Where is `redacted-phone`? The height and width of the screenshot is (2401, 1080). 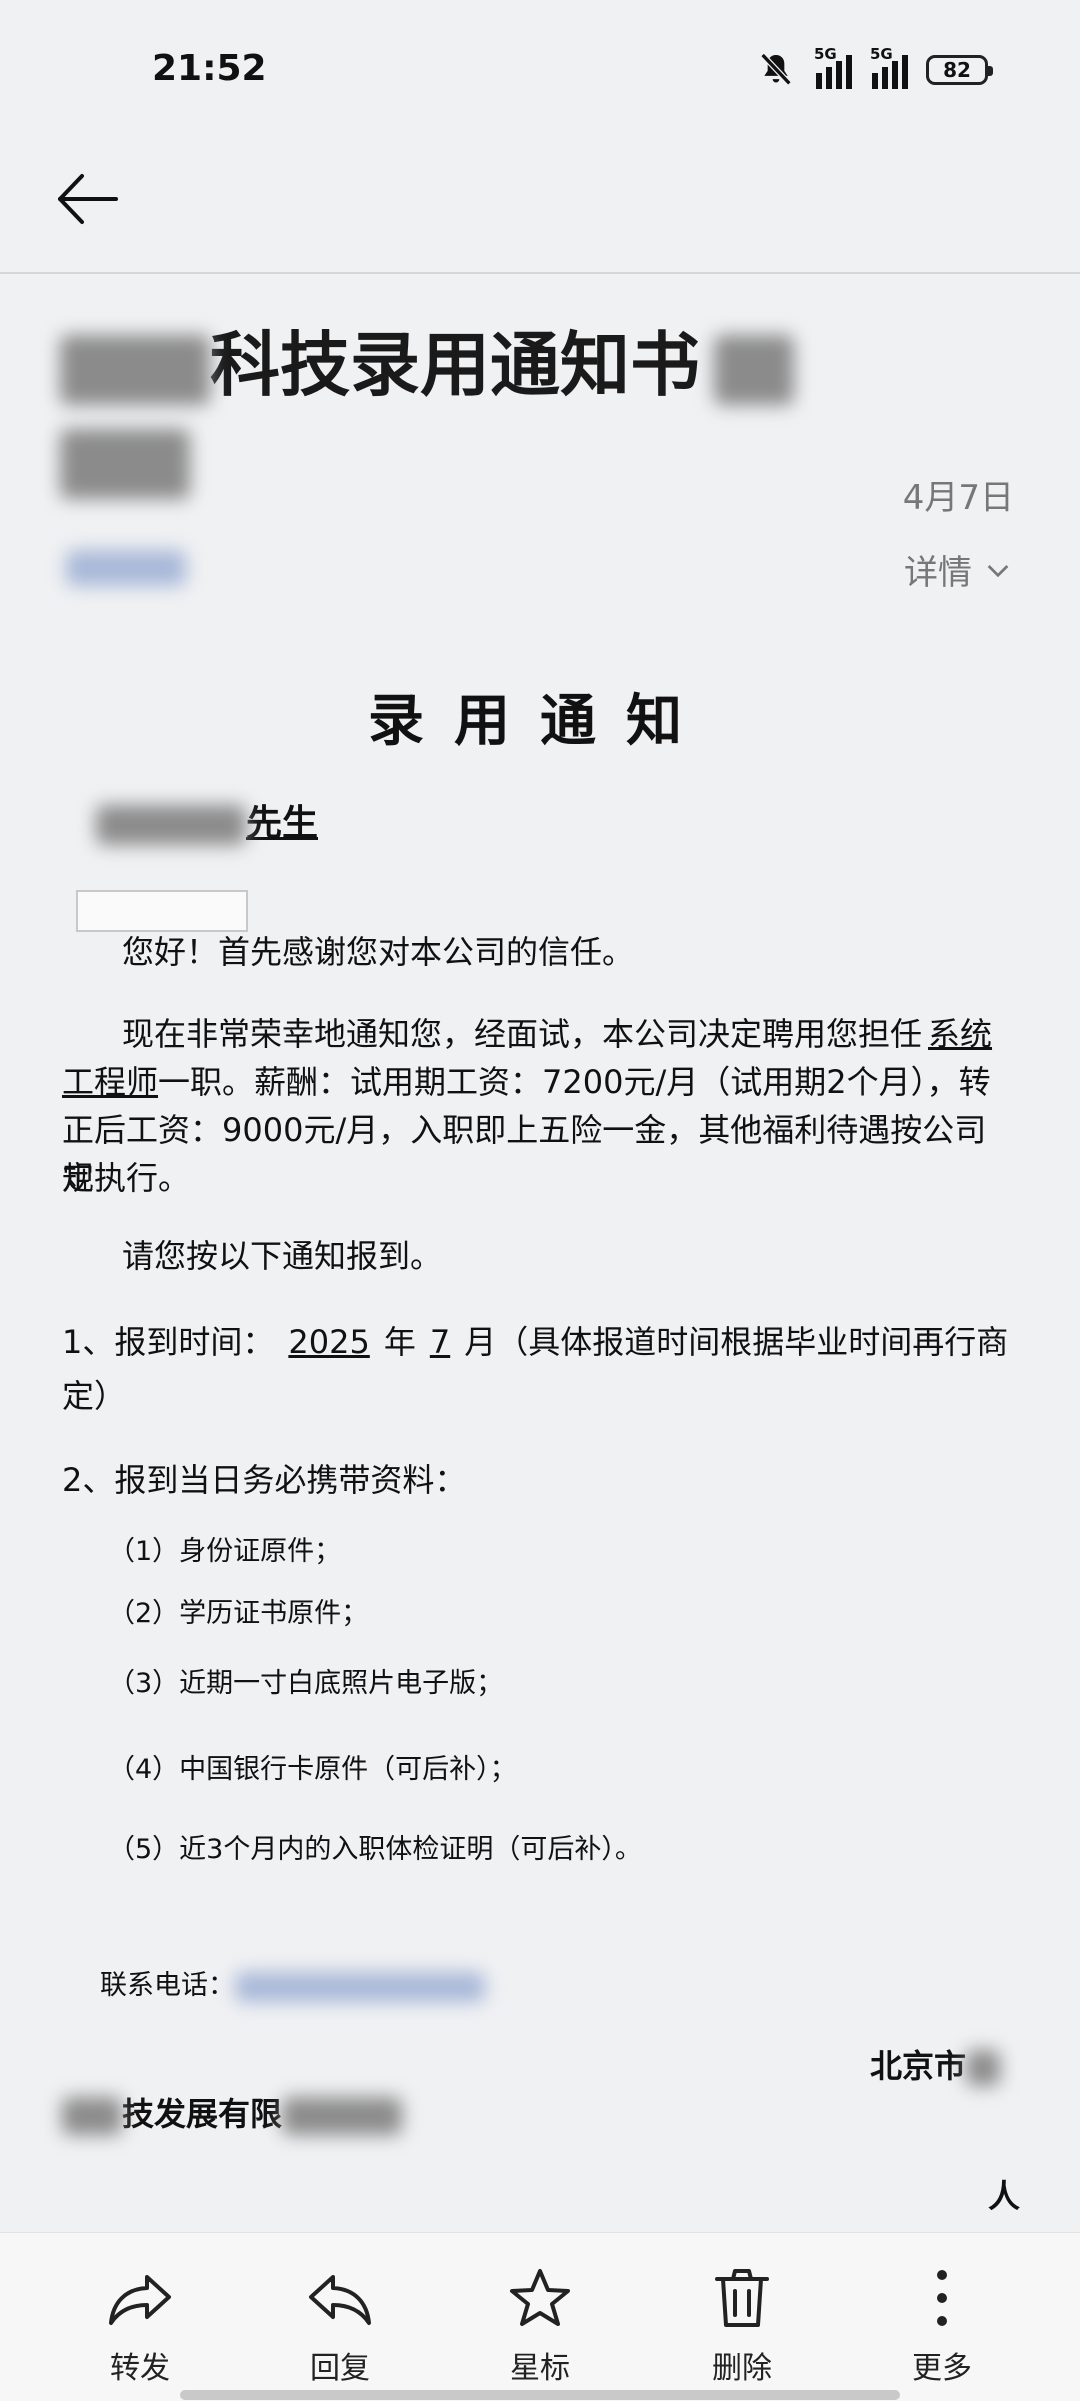 redacted-phone is located at coordinates (360, 1986).